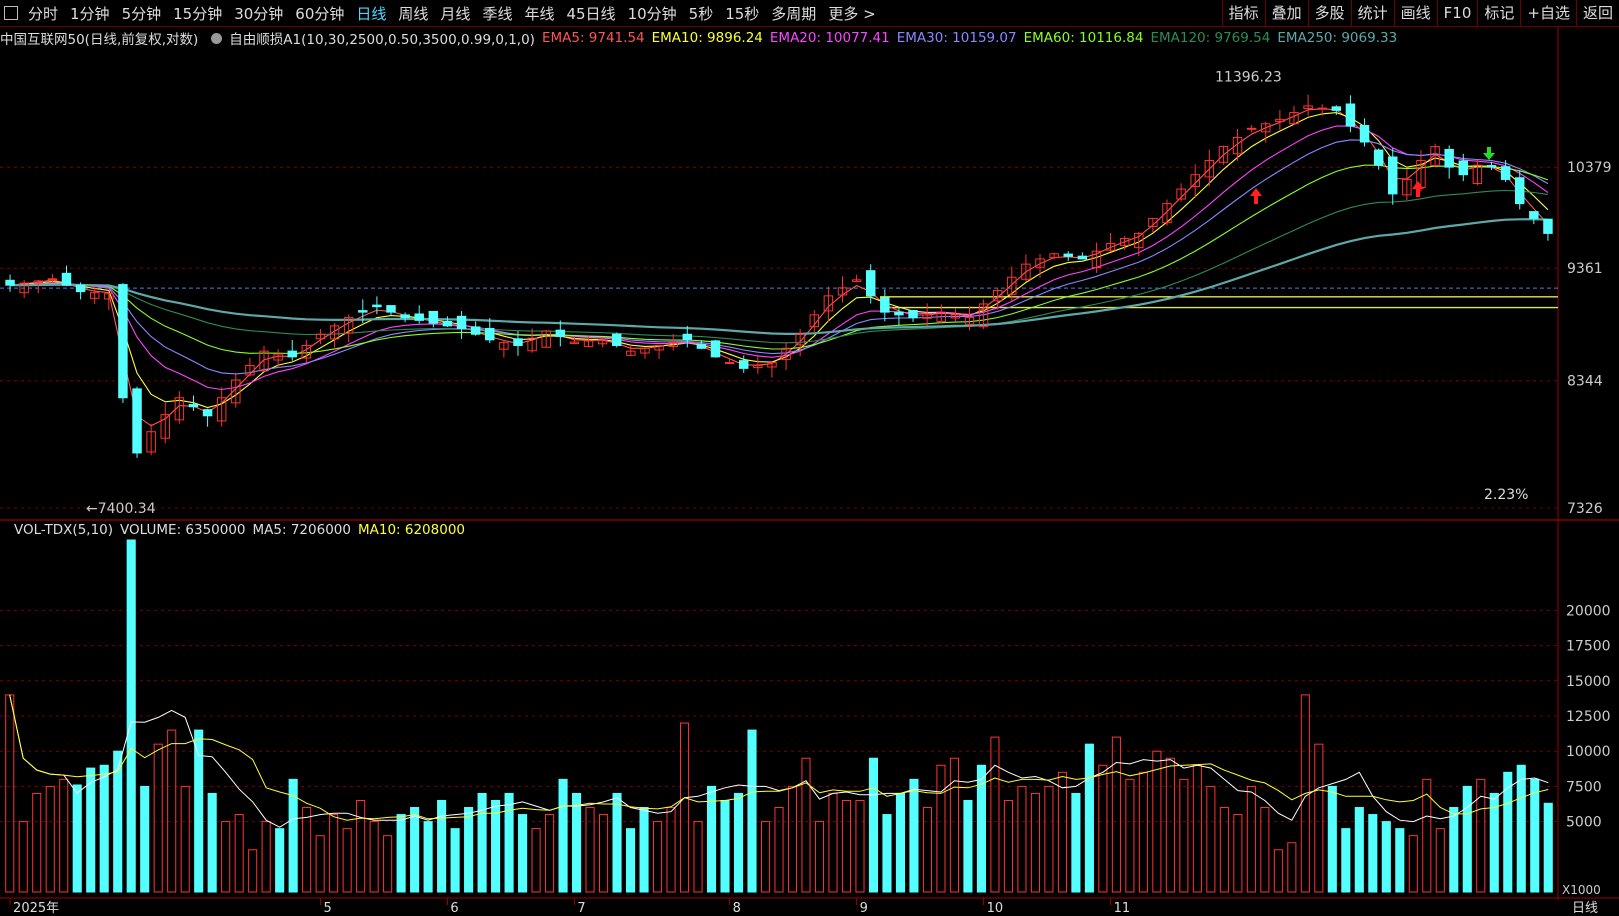 Image resolution: width=1619 pixels, height=916 pixels. Describe the element at coordinates (1588, 682) in the screenshot. I see `volume-tick-label: 15000` at that location.